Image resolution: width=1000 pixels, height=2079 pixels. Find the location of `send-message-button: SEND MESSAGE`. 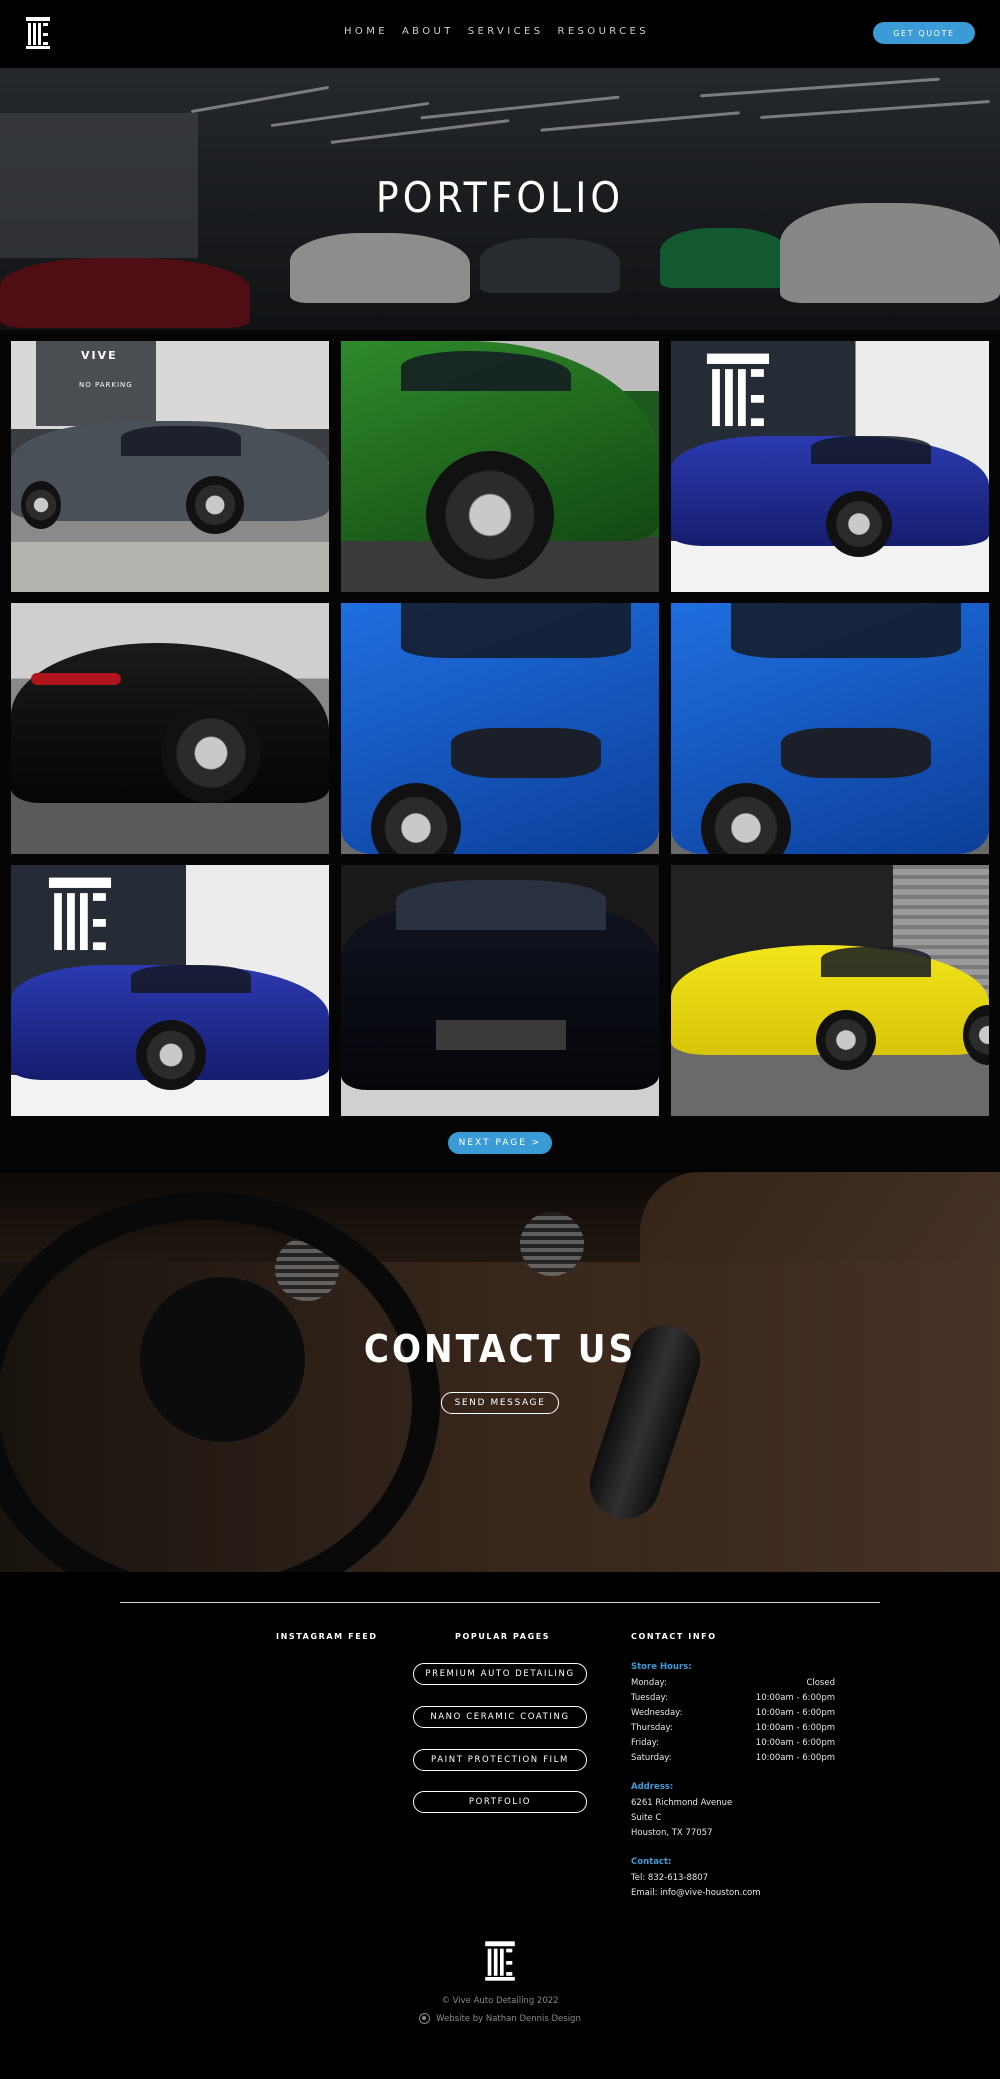

send-message-button: SEND MESSAGE is located at coordinates (500, 1403).